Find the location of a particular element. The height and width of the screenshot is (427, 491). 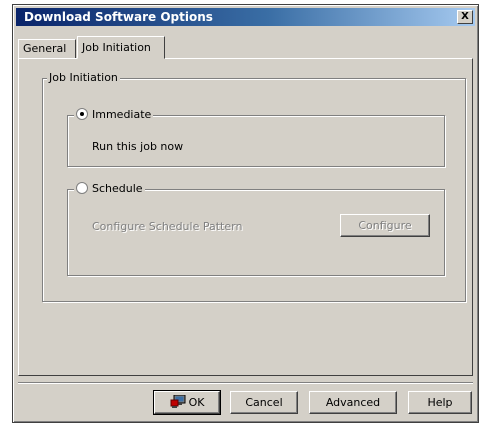

configure-button-label: Configure is located at coordinates (385, 225).